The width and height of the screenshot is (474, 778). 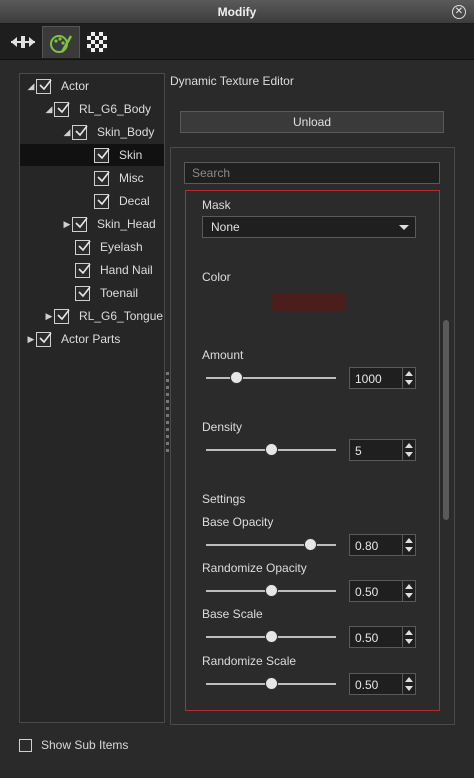 I want to click on randomize-opacity-label: Randomize Opacity, so click(x=254, y=568).